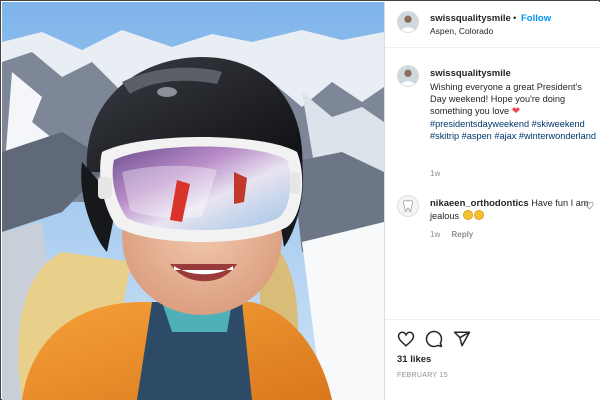 The image size is (600, 400). I want to click on caption-username: swissqualitysmile, so click(514, 74).